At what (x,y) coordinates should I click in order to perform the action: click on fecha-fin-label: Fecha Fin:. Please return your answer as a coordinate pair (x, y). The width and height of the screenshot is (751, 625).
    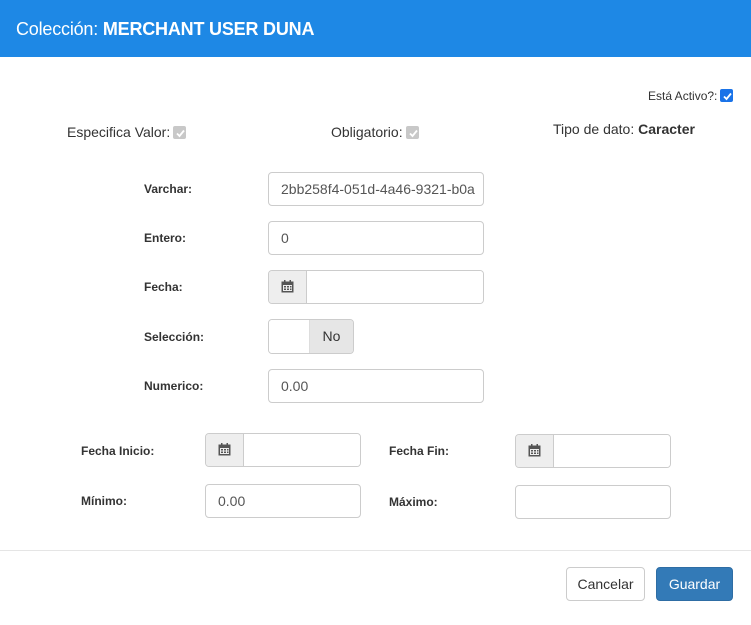
    Looking at the image, I should click on (419, 451).